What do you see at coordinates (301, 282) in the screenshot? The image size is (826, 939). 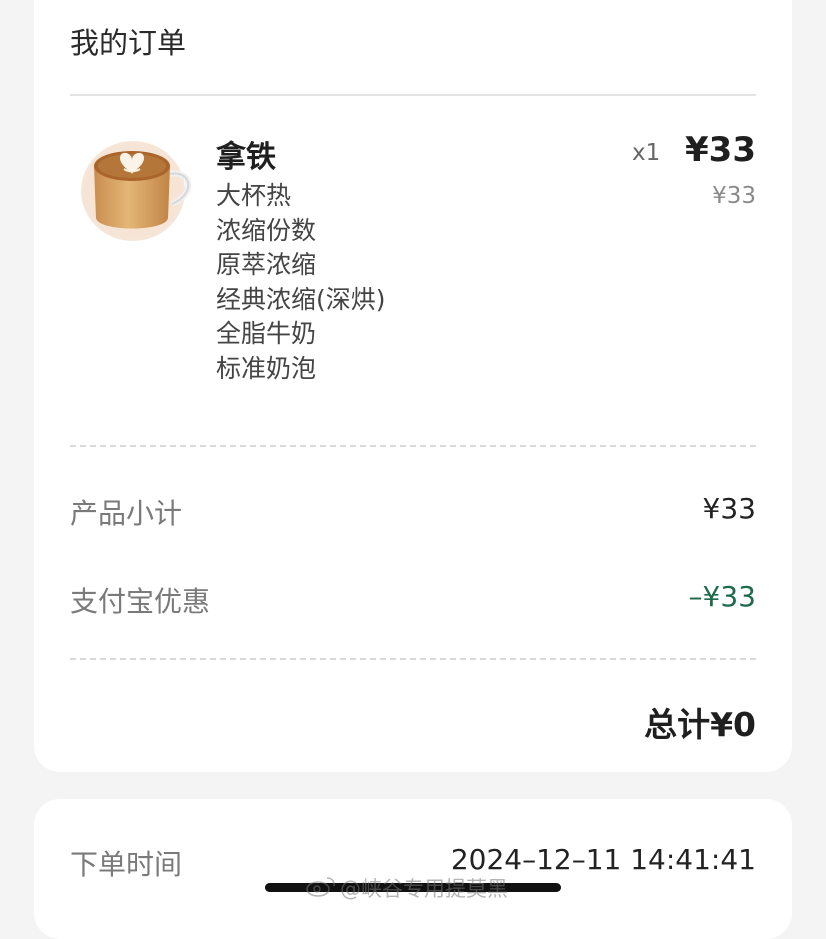 I see `item-options-list: 大杯热 浓缩份数 原萃浓缩 经典浓缩(深烘) 全脂牛奶 标准奶泡` at bounding box center [301, 282].